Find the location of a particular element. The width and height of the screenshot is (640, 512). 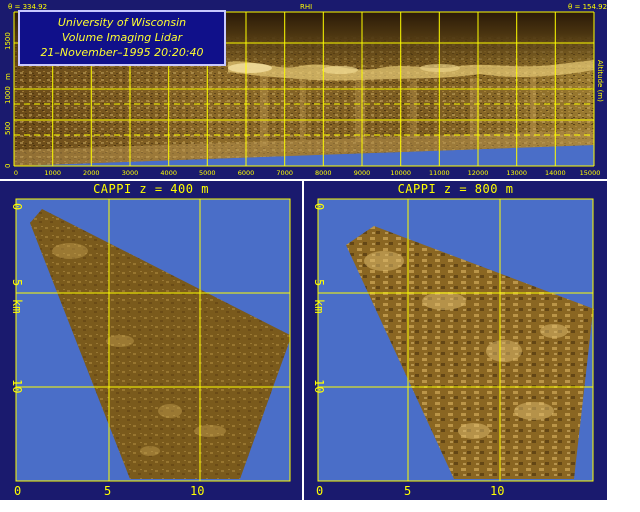

rhi-x-tick: 11000 is located at coordinates (439, 173).